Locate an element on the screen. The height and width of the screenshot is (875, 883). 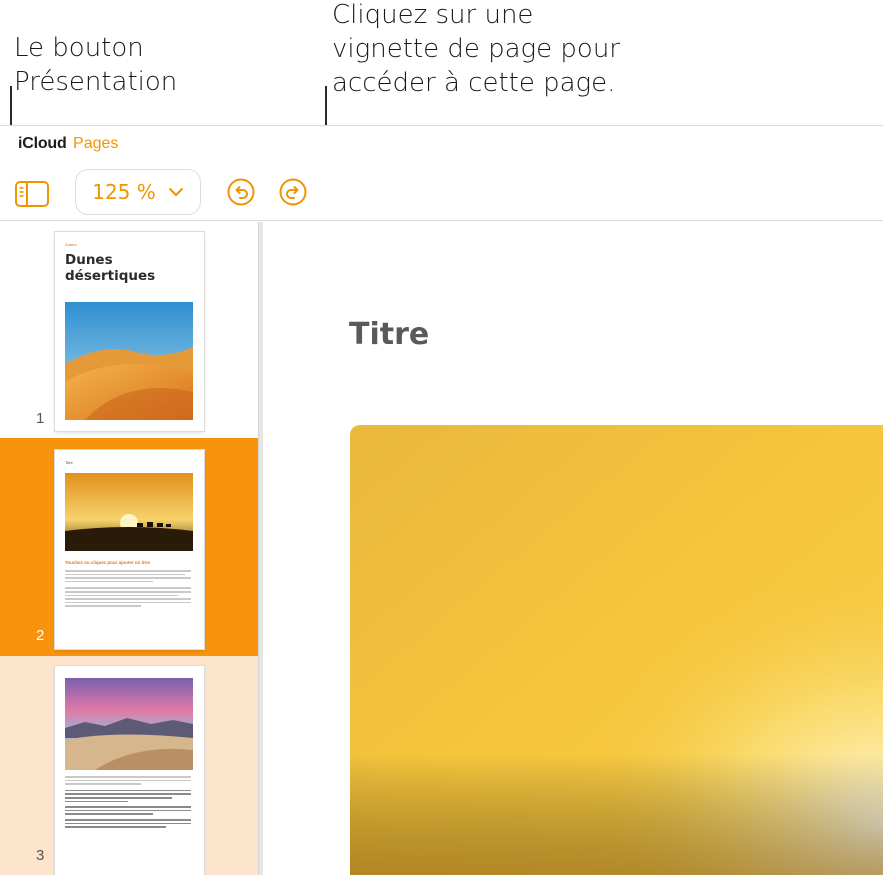
zoom-menu-button: 125 % is located at coordinates (138, 192).